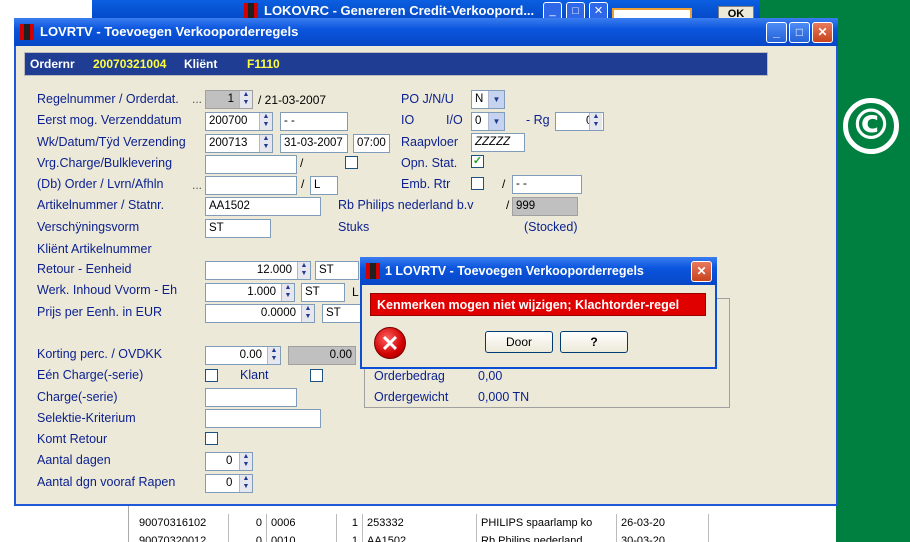 The width and height of the screenshot is (910, 542). What do you see at coordinates (316, 375) in the screenshot?
I see `klant-checkbox` at bounding box center [316, 375].